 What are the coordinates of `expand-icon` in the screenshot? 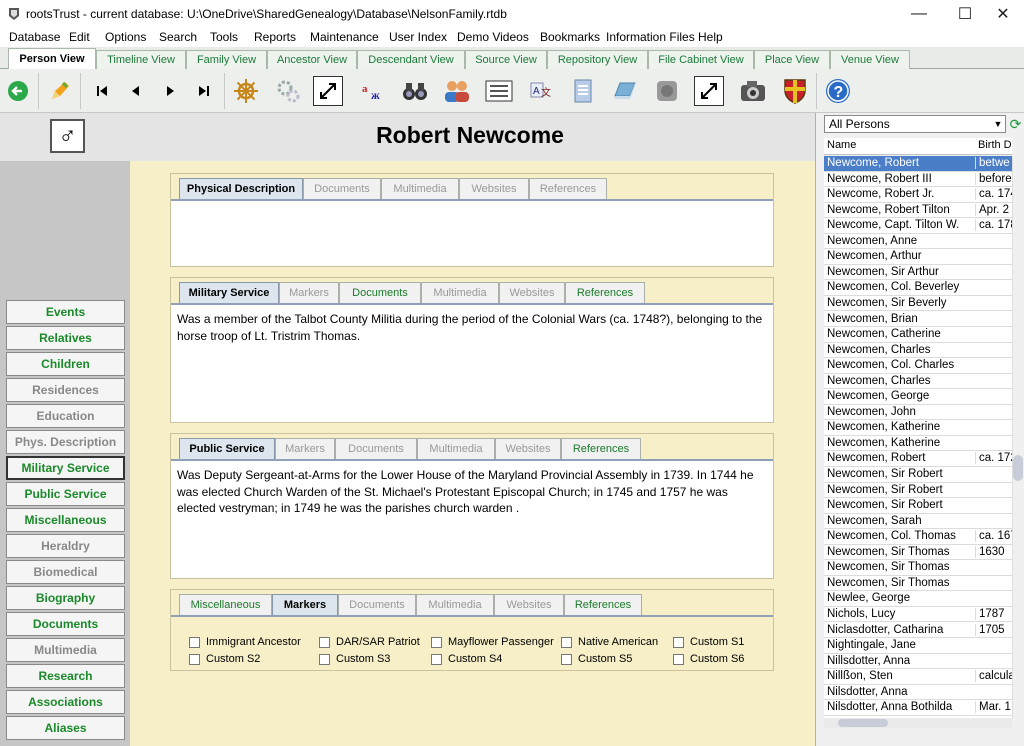 It's located at (328, 91).